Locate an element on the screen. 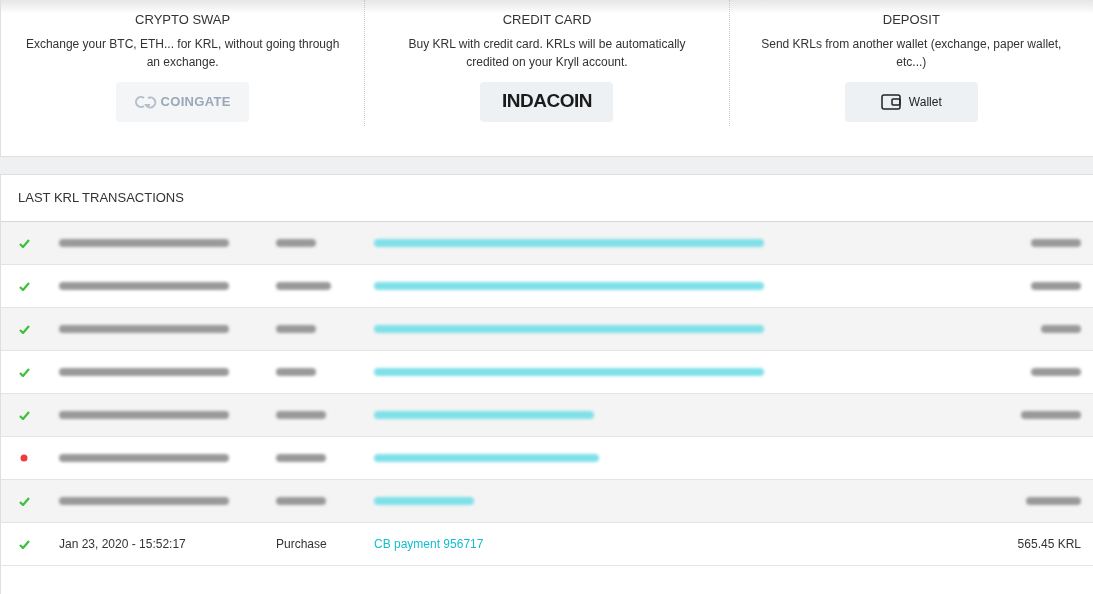 Image resolution: width=1093 pixels, height=594 pixels. transaction-date: Jan 23, 2020 - 15:52:17 is located at coordinates (123, 544).